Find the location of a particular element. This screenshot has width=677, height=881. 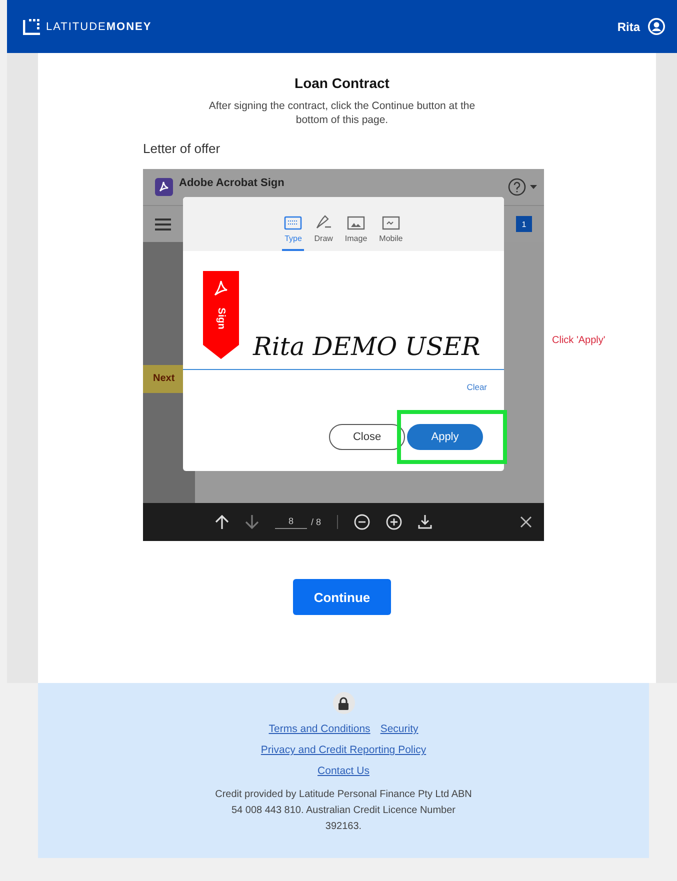

mobile-icon is located at coordinates (391, 223).